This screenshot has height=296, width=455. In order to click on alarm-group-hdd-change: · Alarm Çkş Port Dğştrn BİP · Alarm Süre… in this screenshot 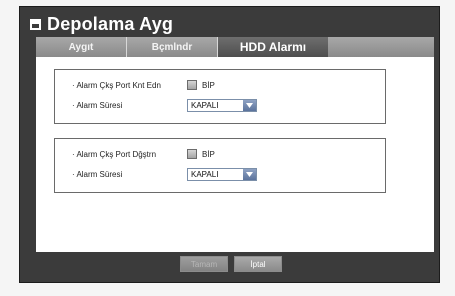, I will do `click(220, 165)`.